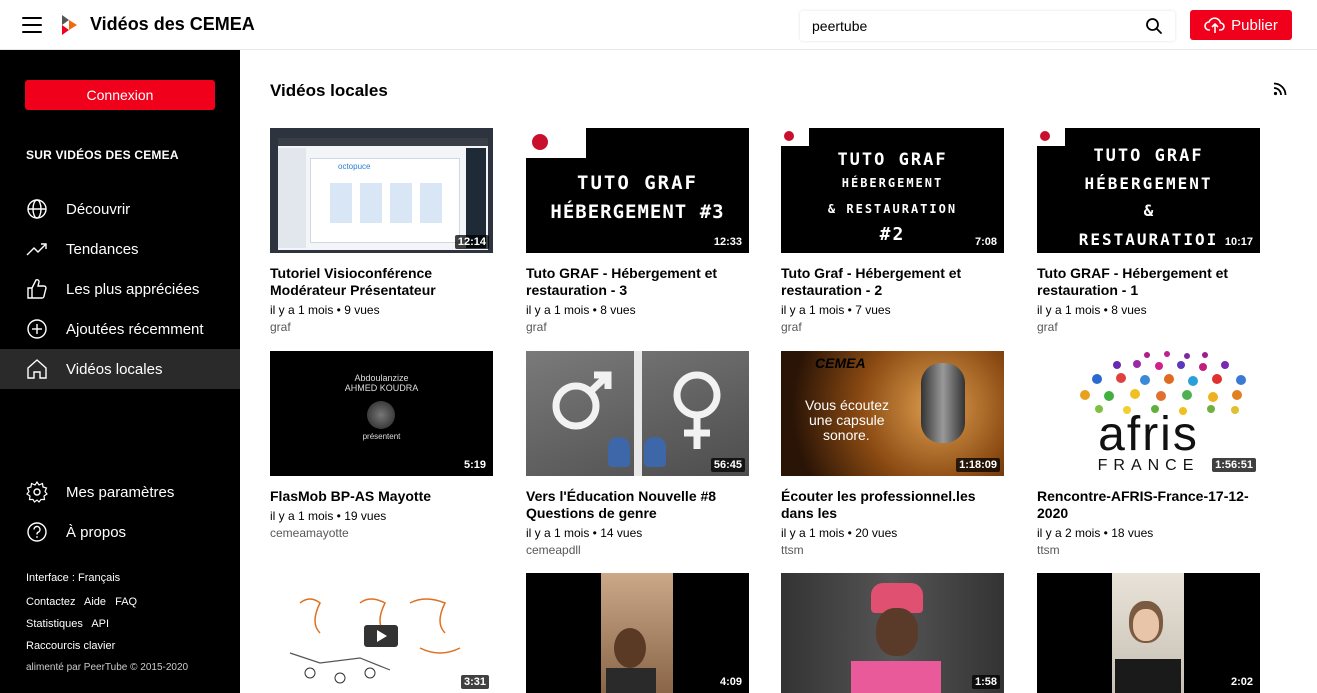 Image resolution: width=1317 pixels, height=693 pixels. I want to click on cloud-upload-icon, so click(1214, 25).